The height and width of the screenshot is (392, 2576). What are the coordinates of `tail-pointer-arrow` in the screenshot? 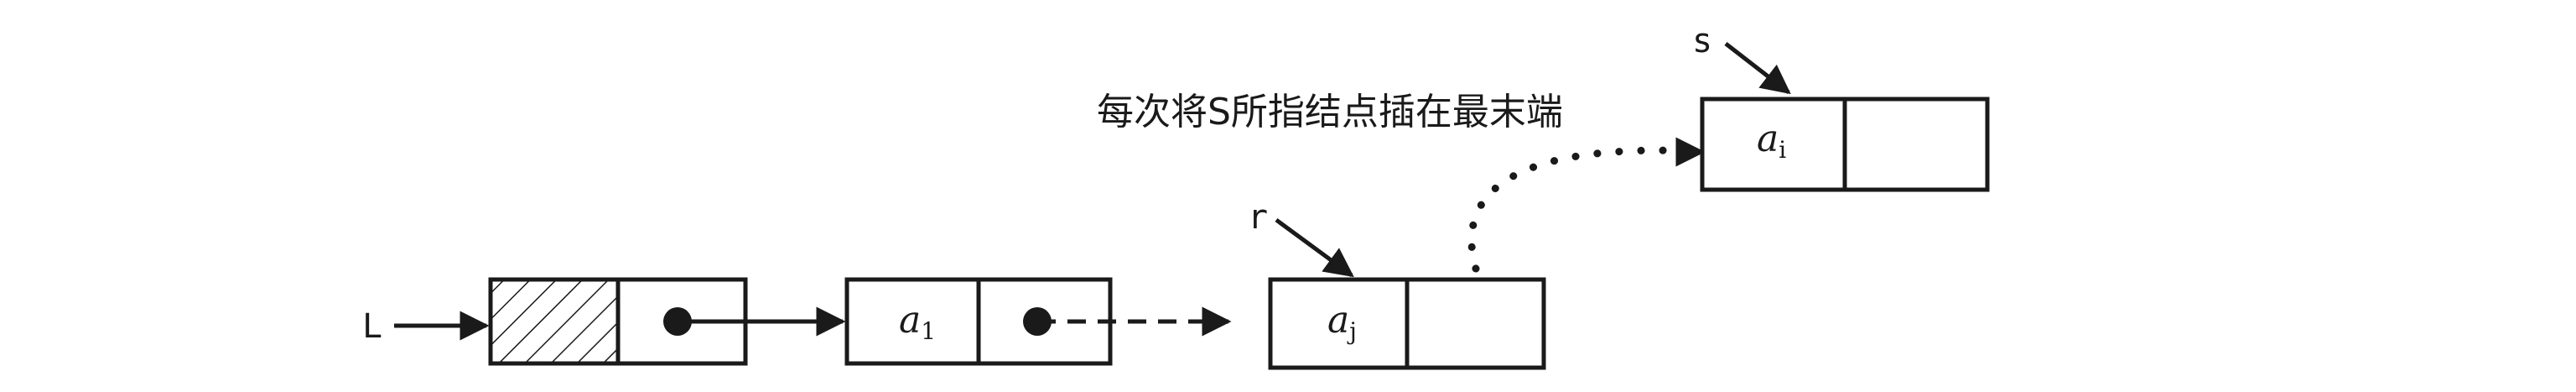 It's located at (1314, 247).